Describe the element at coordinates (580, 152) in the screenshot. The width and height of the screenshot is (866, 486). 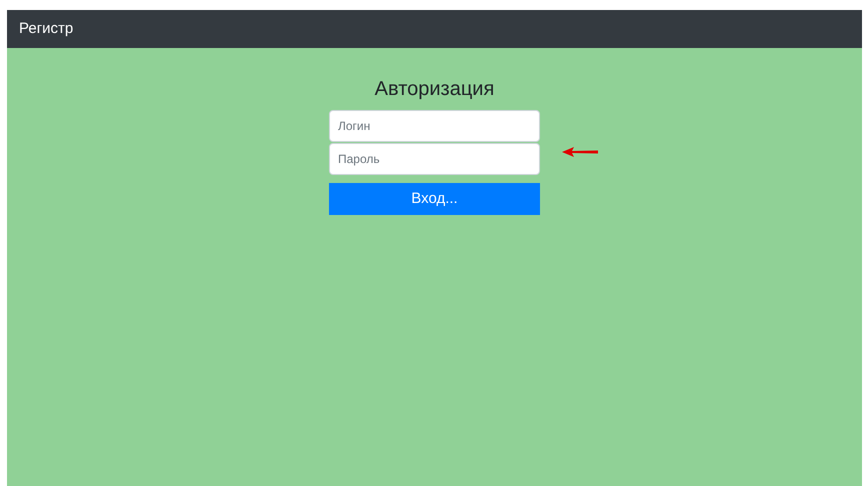
I see `arrow-icon` at that location.